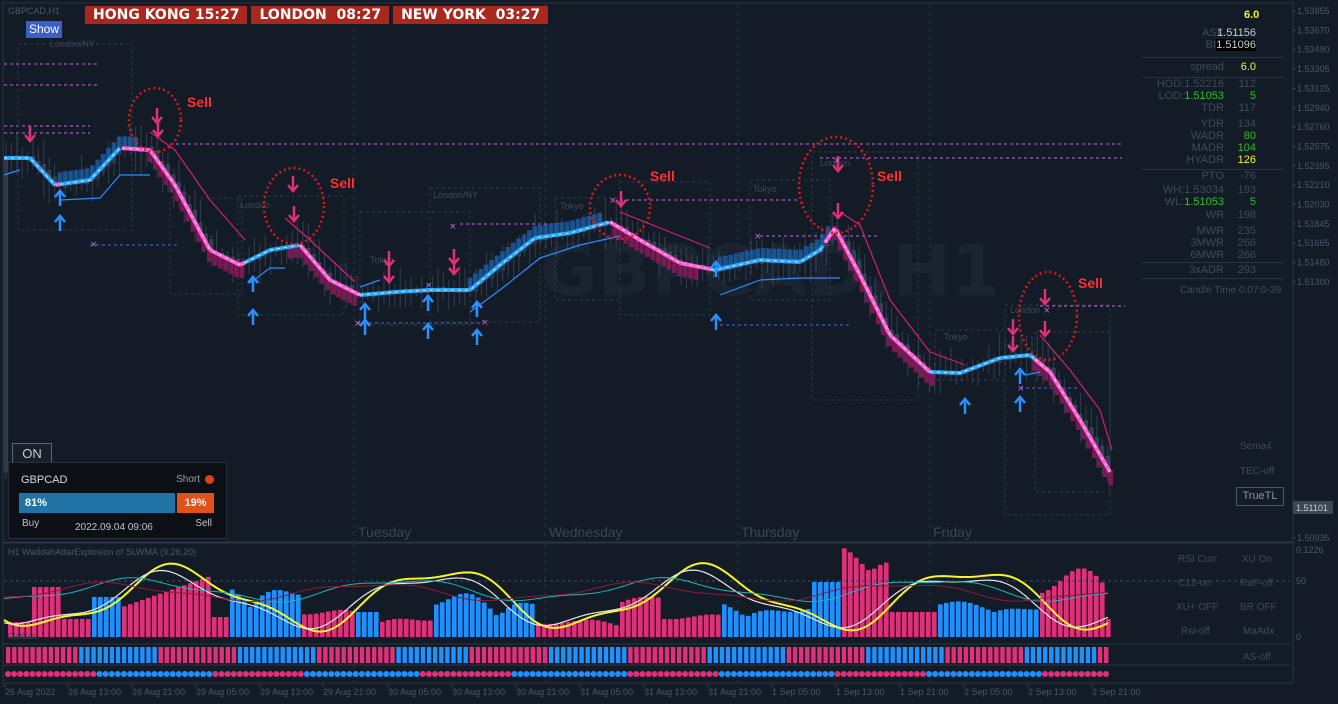 This screenshot has width=1338, height=704. What do you see at coordinates (1198, 559) in the screenshot?
I see `indicator-toggle-button: RSI Curr` at bounding box center [1198, 559].